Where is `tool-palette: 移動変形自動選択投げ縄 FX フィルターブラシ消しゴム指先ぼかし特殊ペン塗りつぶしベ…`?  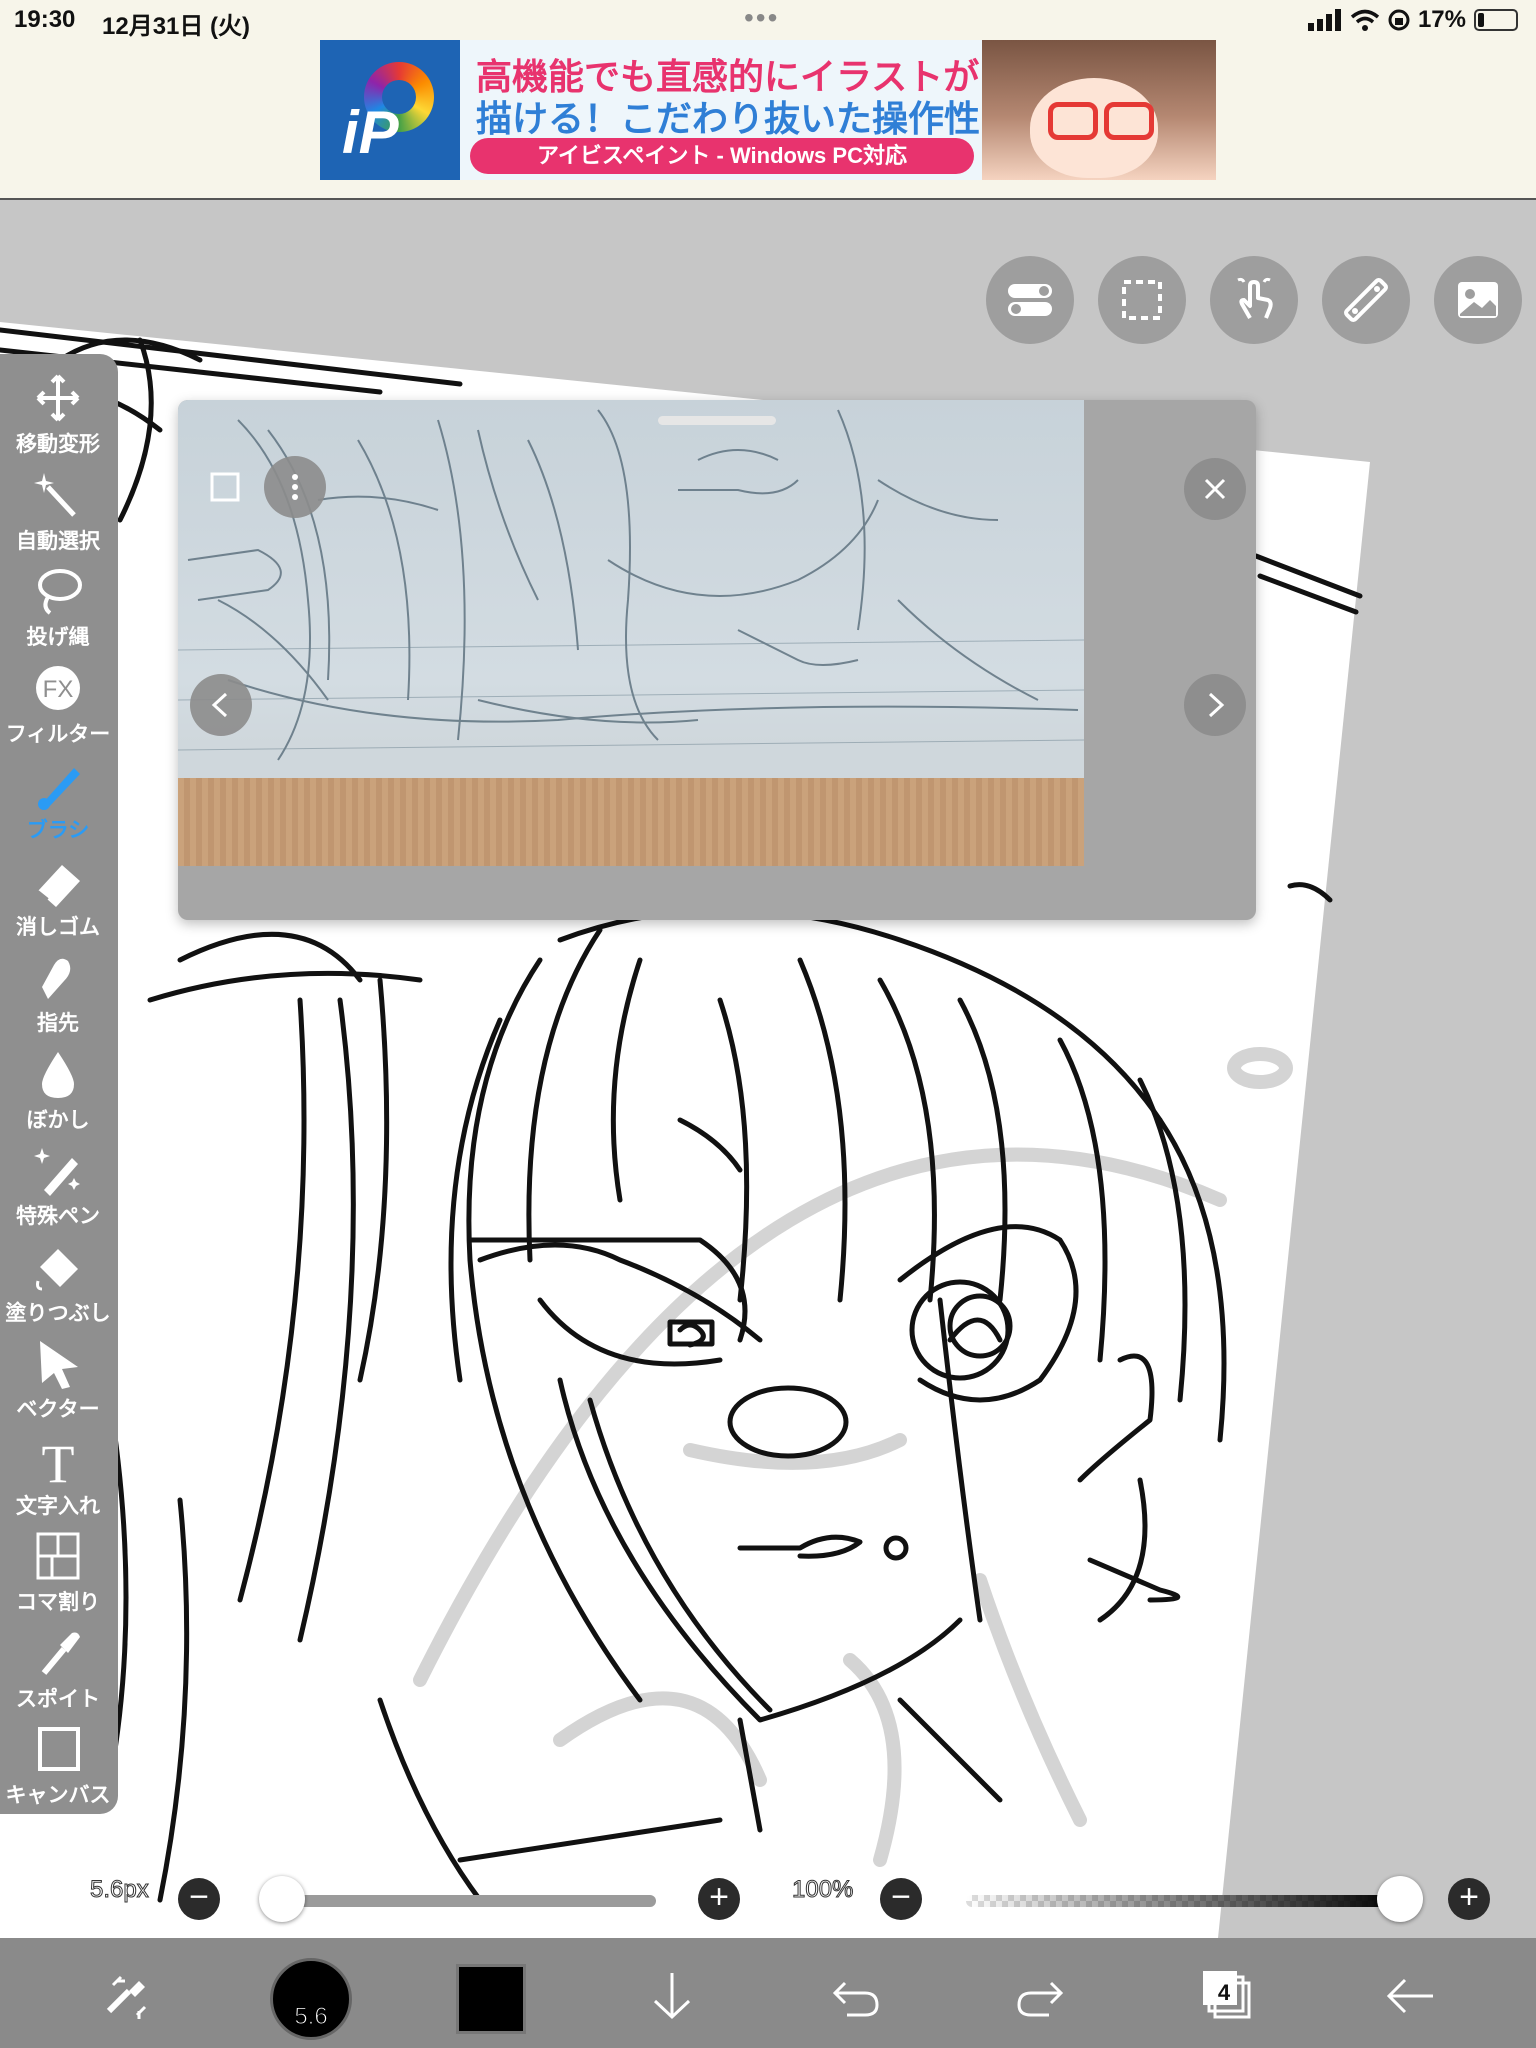
tool-palette: 移動変形自動選択投げ縄 FX フィルターブラシ消しゴム指先ぼかし特殊ペン塗りつぶしベ… is located at coordinates (59, 1084).